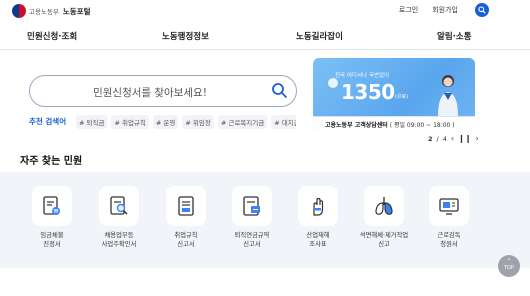  What do you see at coordinates (362, 76) in the screenshot?
I see `banner-kicker: 전국 어디서나 국번없이` at bounding box center [362, 76].